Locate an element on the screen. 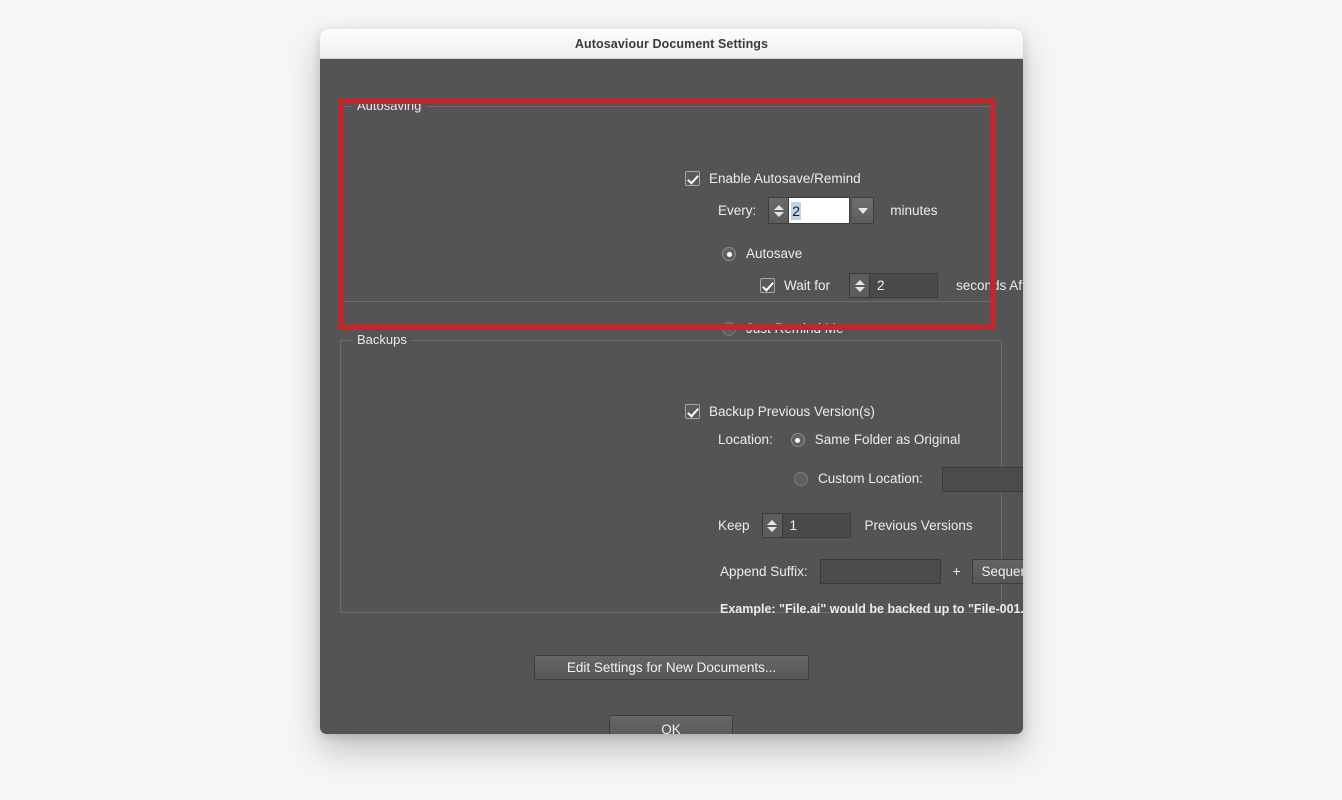 This screenshot has width=1342, height=800. location-same-folder-row: Location: Same Folder as Original is located at coordinates (839, 440).